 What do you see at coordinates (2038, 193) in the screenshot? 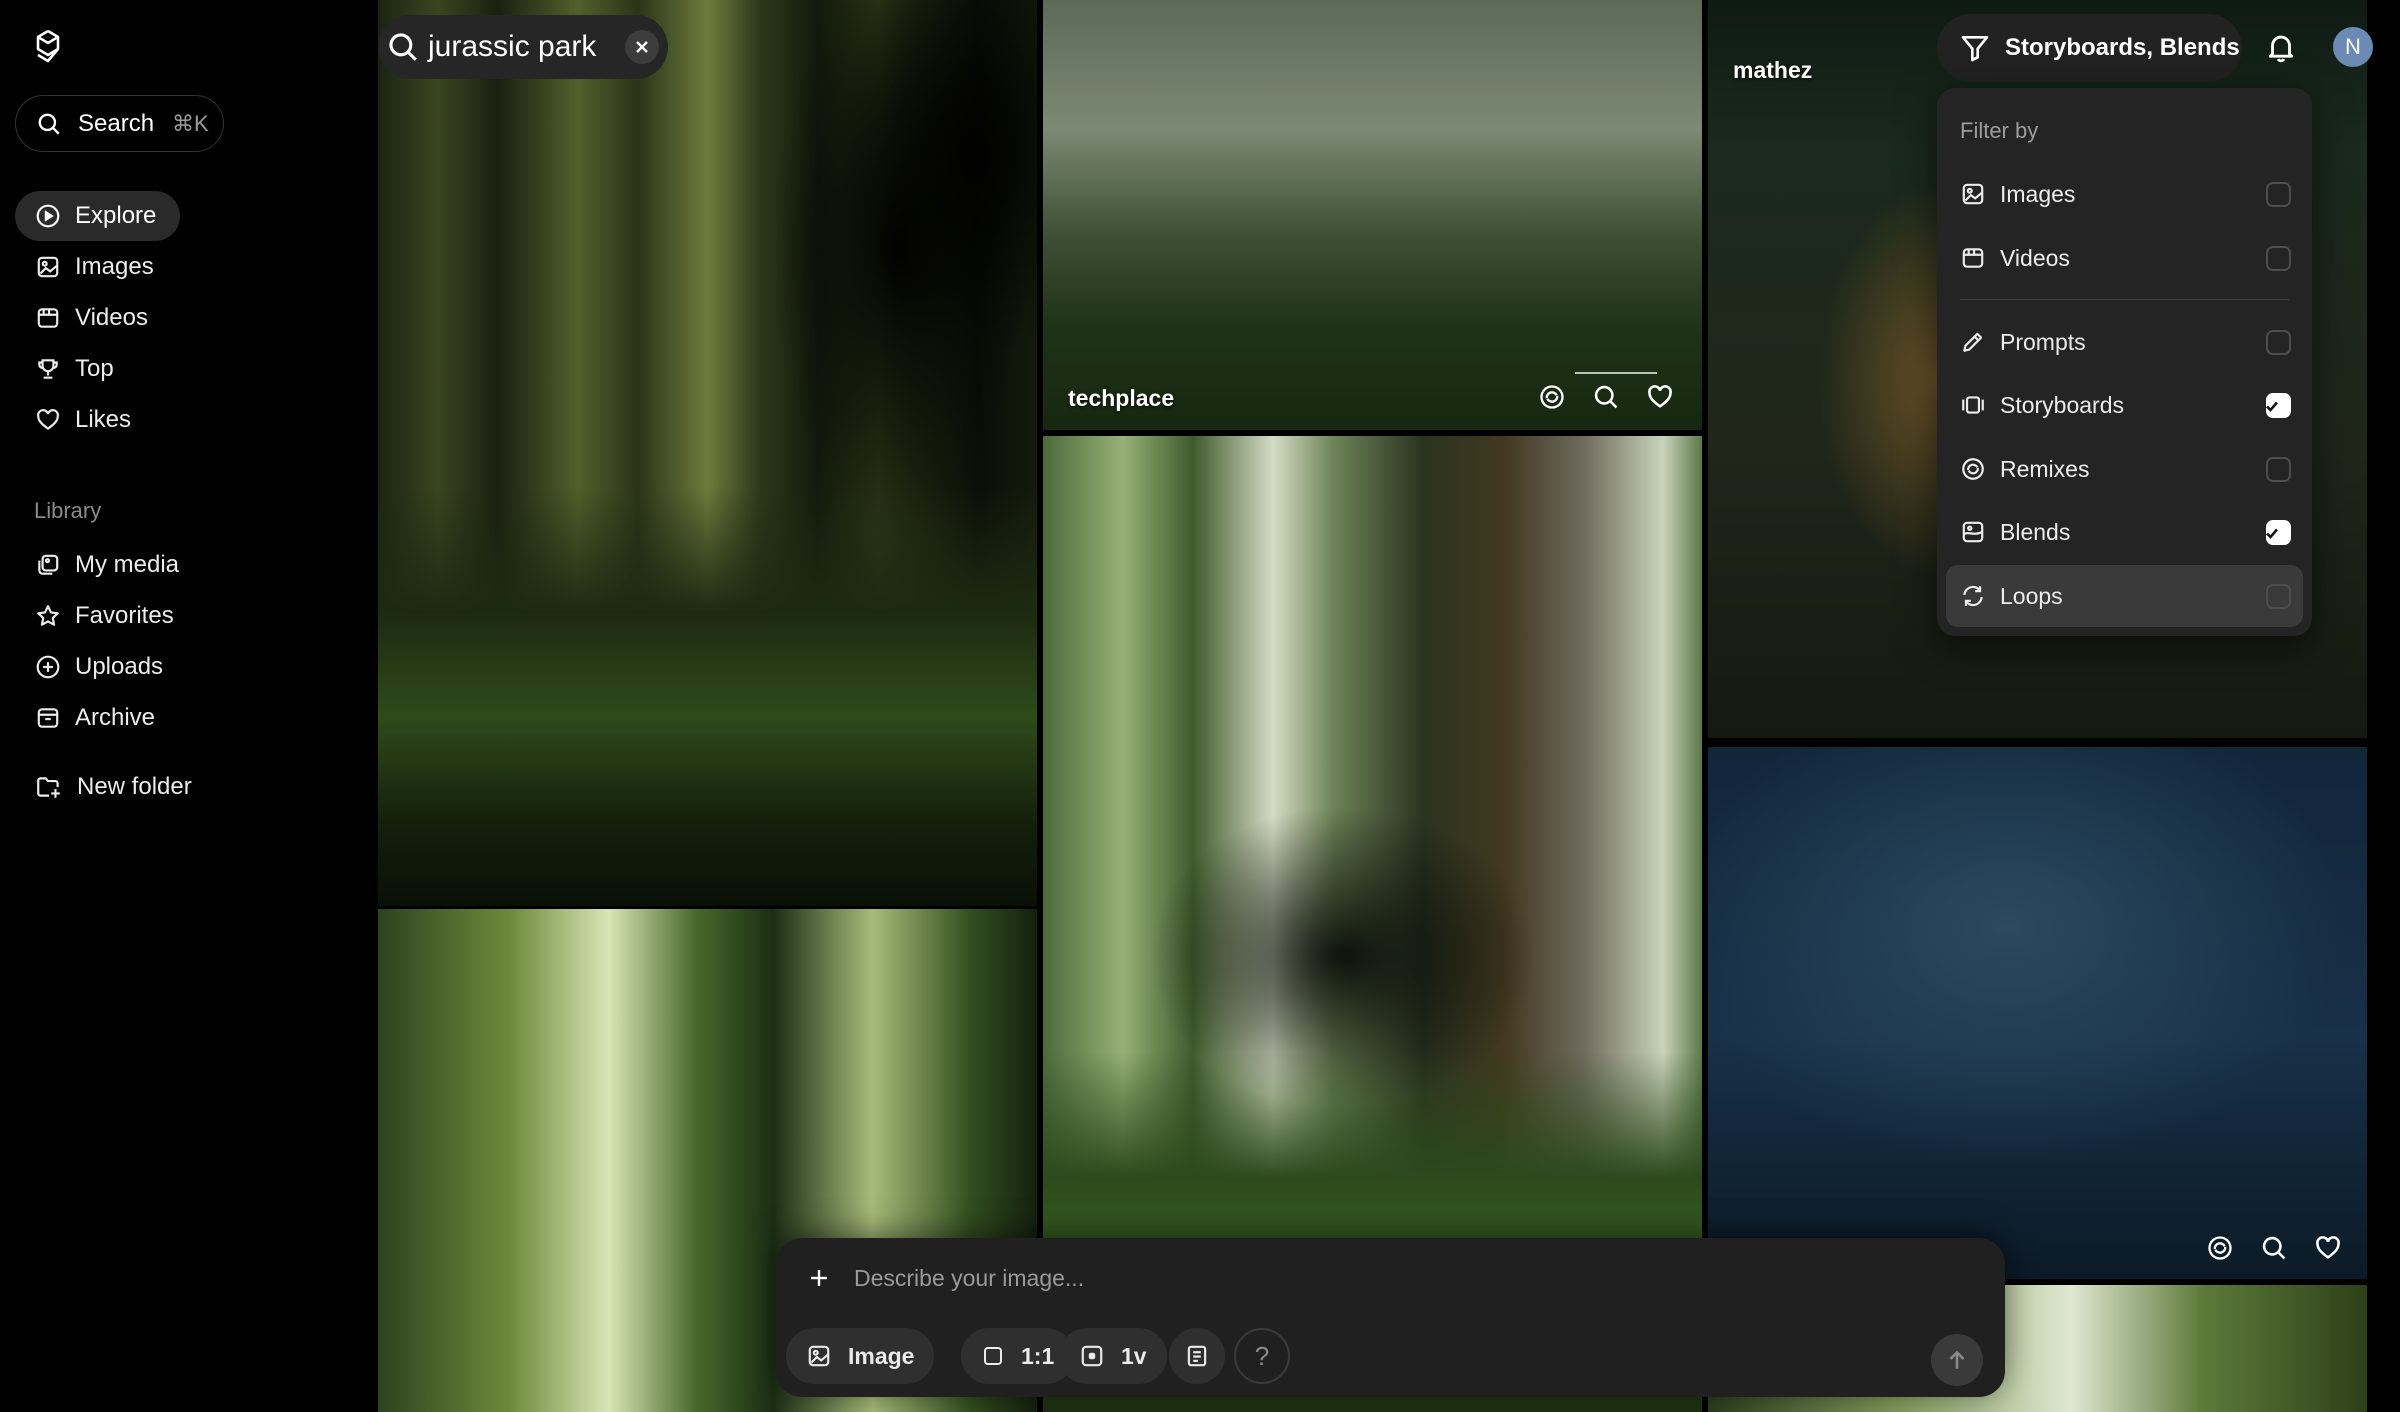
I see `filter-option-label: Images` at bounding box center [2038, 193].